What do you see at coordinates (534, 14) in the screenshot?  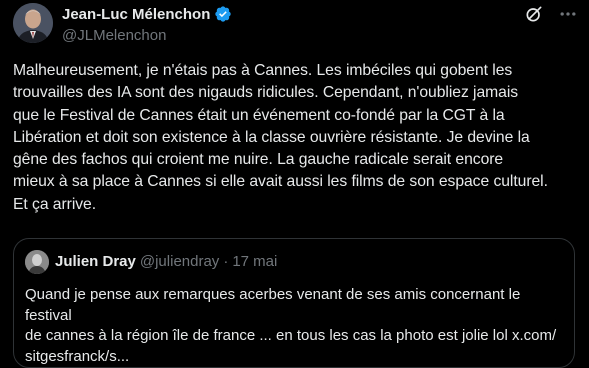 I see `grok-icon` at bounding box center [534, 14].